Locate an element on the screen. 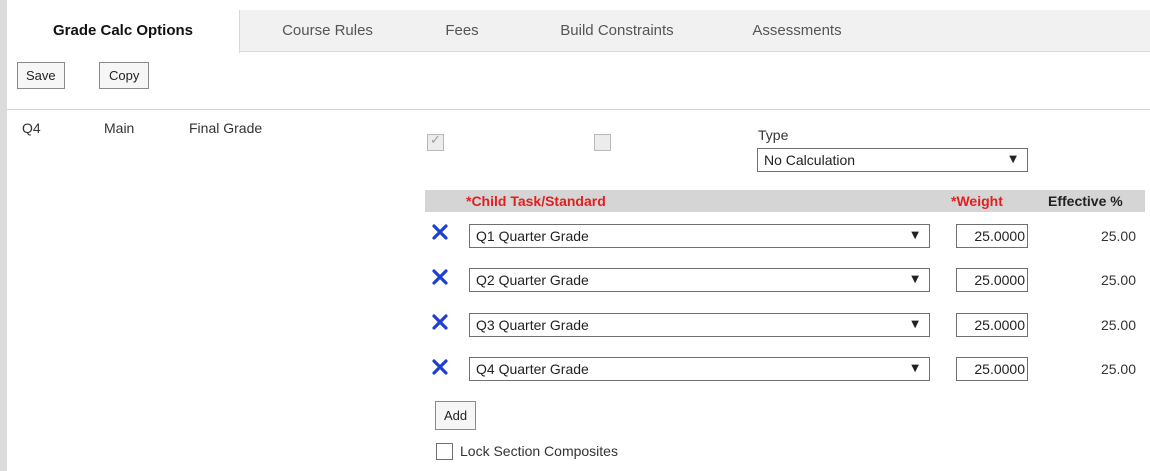 The image size is (1150, 471). child-task-grid-header: *Child Task/Standard *Weight Effective % is located at coordinates (785, 201).